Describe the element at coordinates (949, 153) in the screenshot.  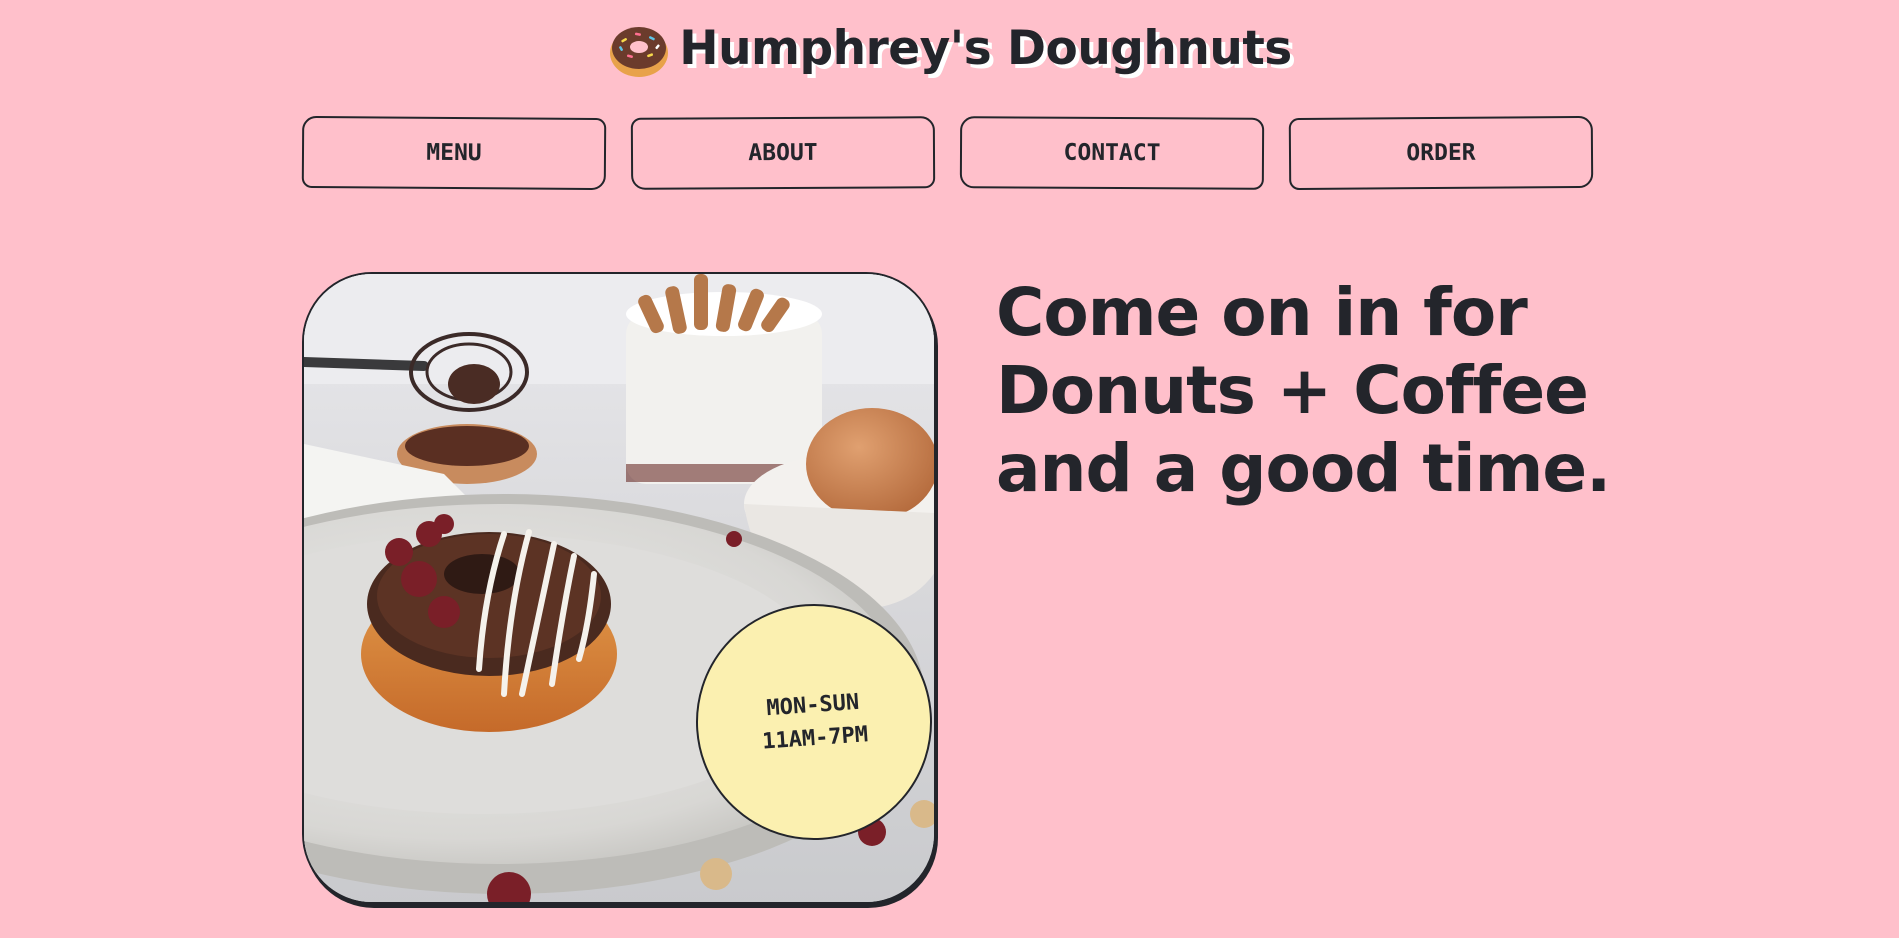
I see `main-nav: MENU ABOUT CONTACT ORDER` at that location.